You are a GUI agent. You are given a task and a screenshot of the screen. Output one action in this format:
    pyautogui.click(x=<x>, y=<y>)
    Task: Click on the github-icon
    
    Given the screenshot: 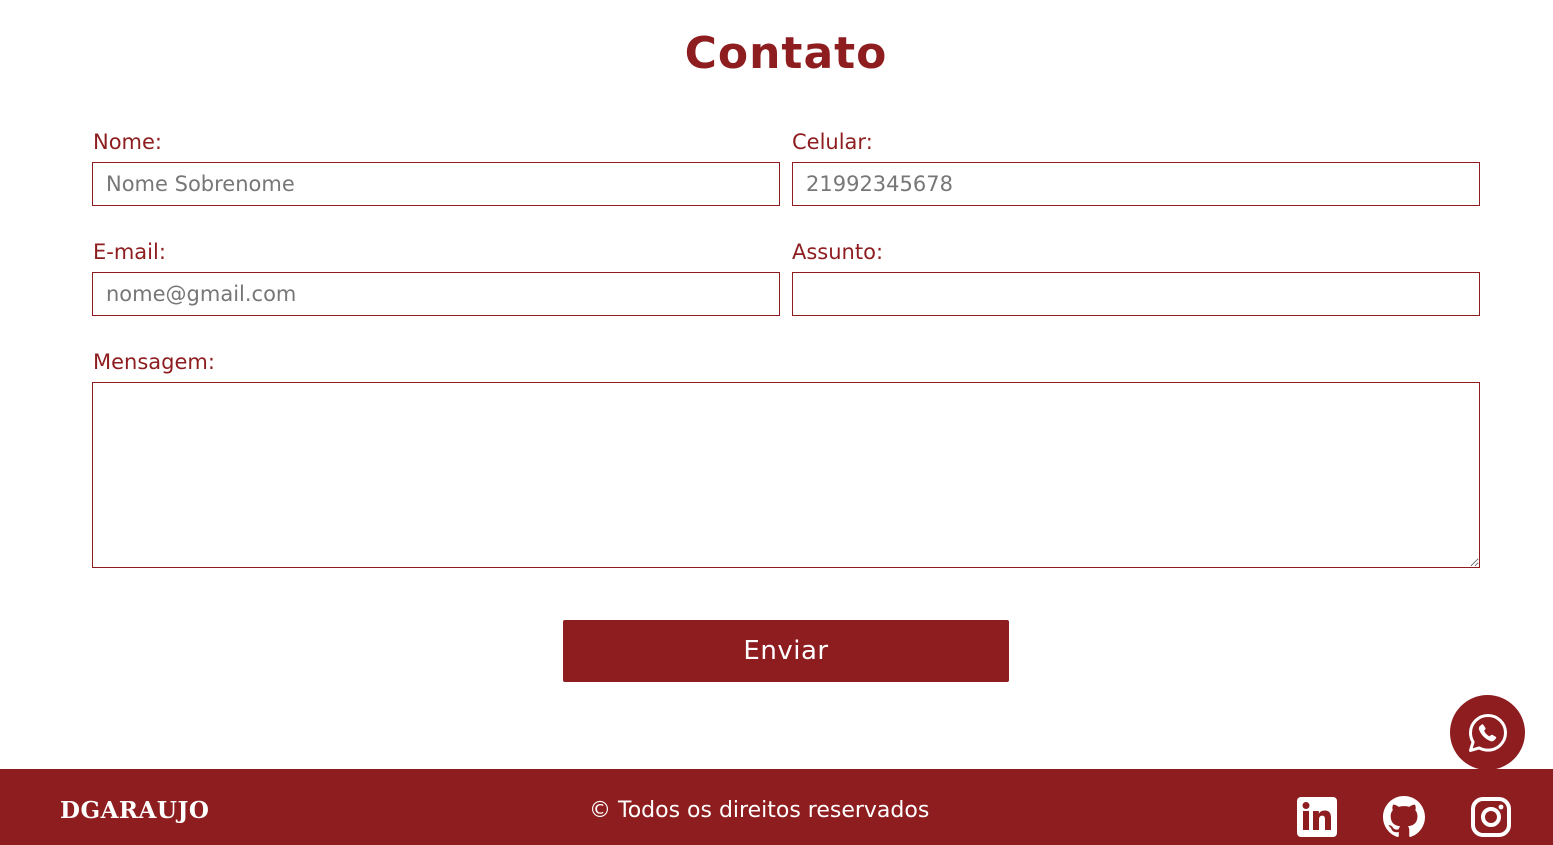 What is the action you would take?
    pyautogui.click(x=1404, y=816)
    